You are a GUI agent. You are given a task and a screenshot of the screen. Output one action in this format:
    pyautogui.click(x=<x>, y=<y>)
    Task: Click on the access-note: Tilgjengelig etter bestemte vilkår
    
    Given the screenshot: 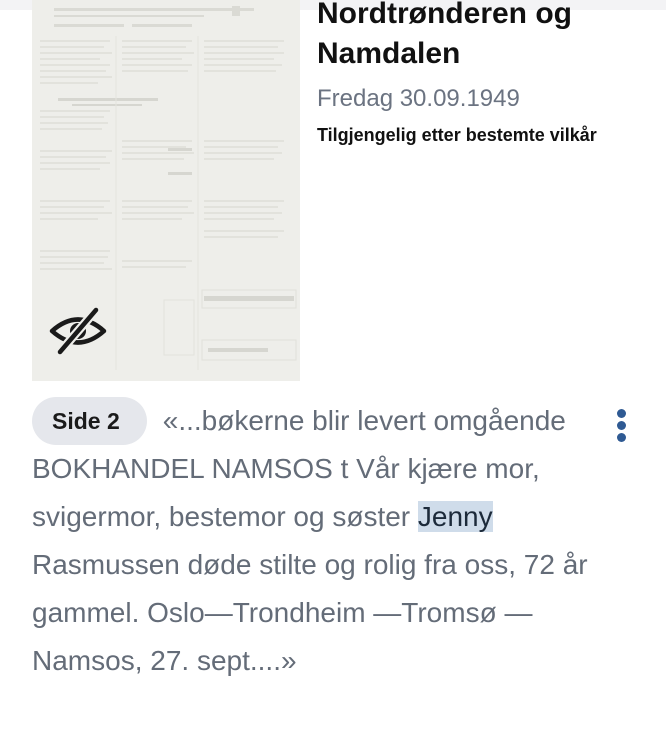 What is the action you would take?
    pyautogui.click(x=457, y=135)
    